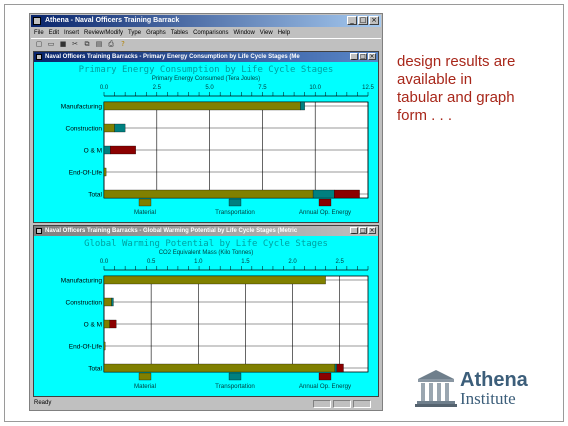  What do you see at coordinates (363, 20) in the screenshot?
I see `maximize-button: □` at bounding box center [363, 20].